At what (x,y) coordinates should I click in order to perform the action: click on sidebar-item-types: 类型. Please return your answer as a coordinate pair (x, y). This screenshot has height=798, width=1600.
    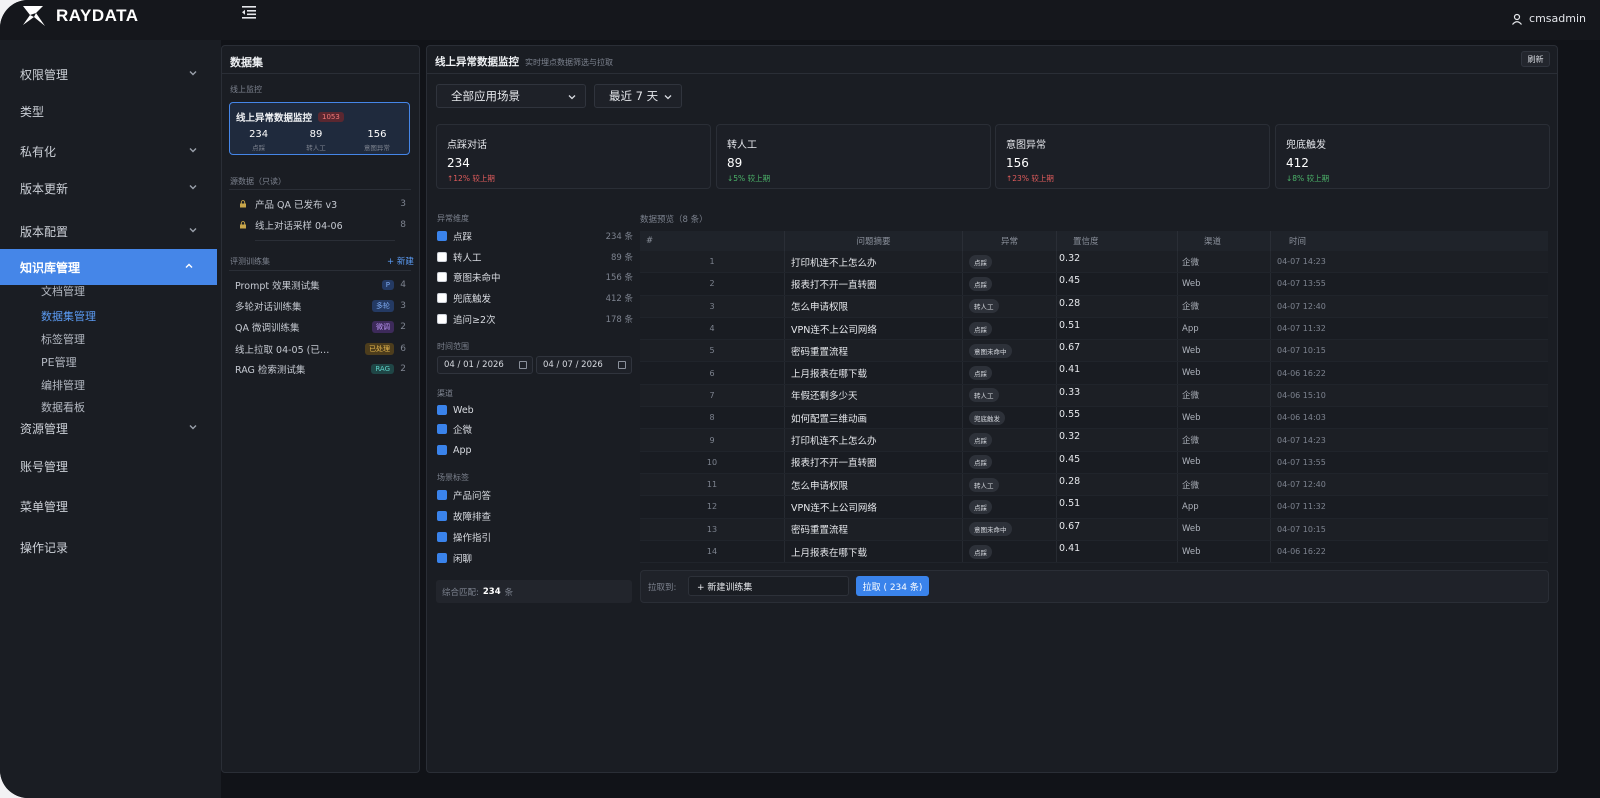
    Looking at the image, I should click on (110, 111).